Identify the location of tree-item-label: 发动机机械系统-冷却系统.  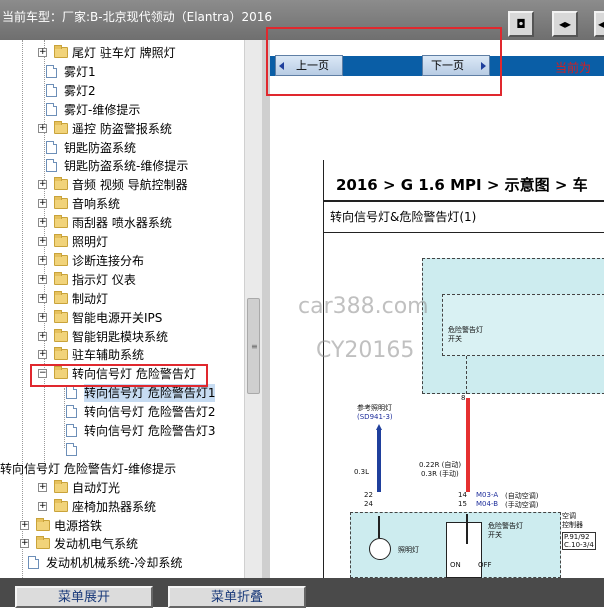
(114, 563).